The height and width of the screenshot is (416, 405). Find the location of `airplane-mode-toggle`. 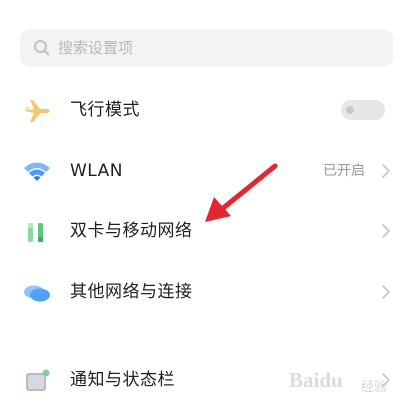

airplane-mode-toggle is located at coordinates (363, 110).